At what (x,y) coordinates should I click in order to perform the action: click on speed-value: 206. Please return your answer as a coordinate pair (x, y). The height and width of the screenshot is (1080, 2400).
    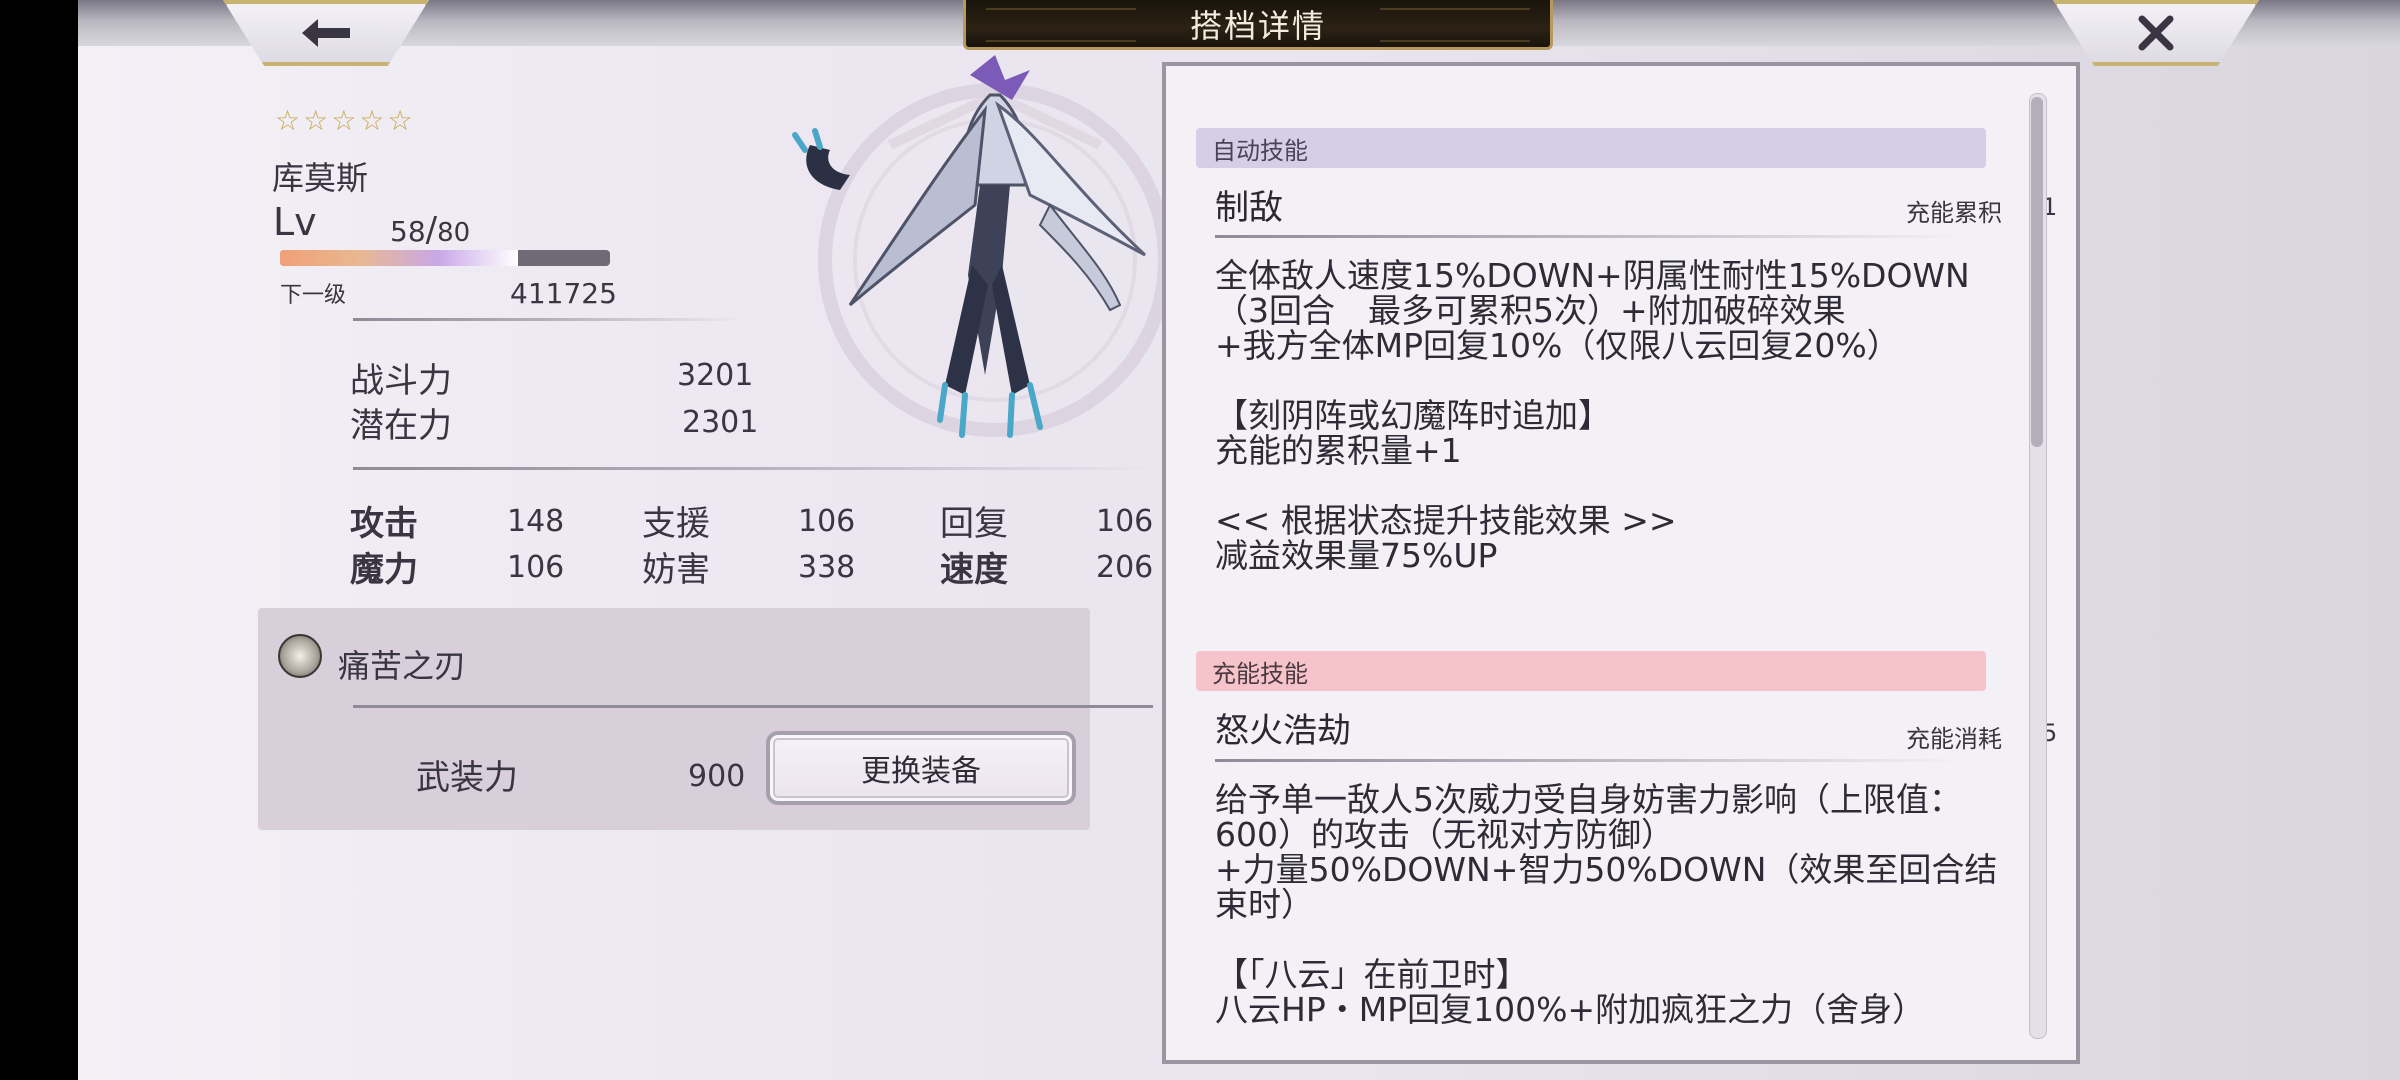
    Looking at the image, I should click on (1125, 567).